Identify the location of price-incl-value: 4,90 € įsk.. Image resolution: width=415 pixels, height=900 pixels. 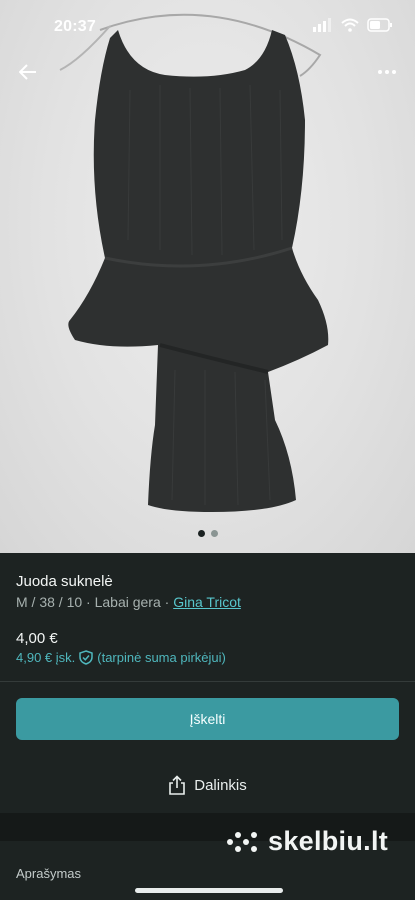
(46, 657).